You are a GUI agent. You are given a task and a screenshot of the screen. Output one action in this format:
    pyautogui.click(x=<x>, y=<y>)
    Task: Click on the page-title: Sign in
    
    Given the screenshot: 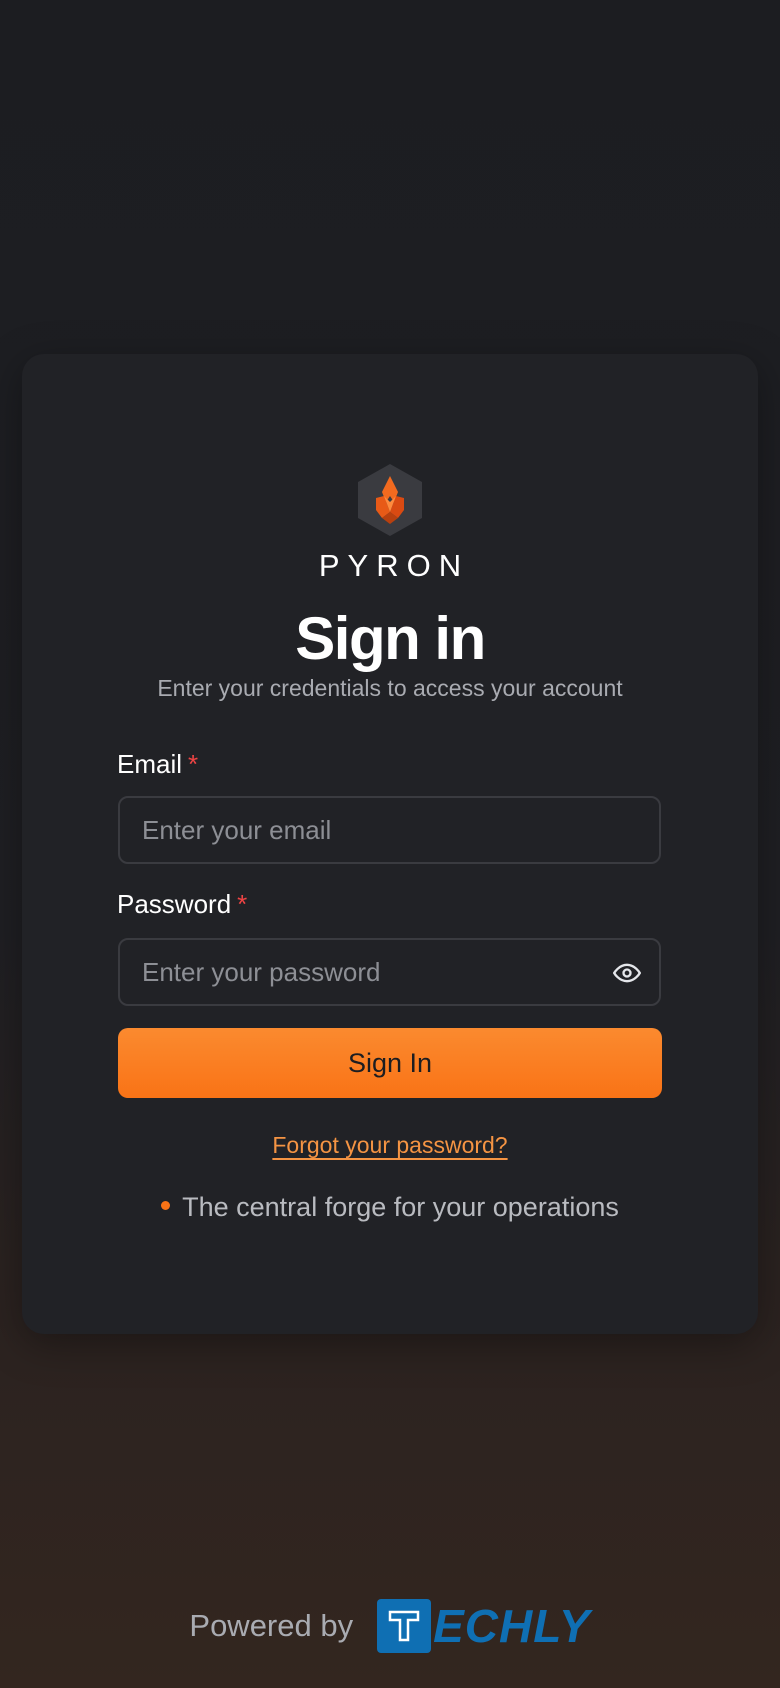 What is the action you would take?
    pyautogui.click(x=390, y=638)
    